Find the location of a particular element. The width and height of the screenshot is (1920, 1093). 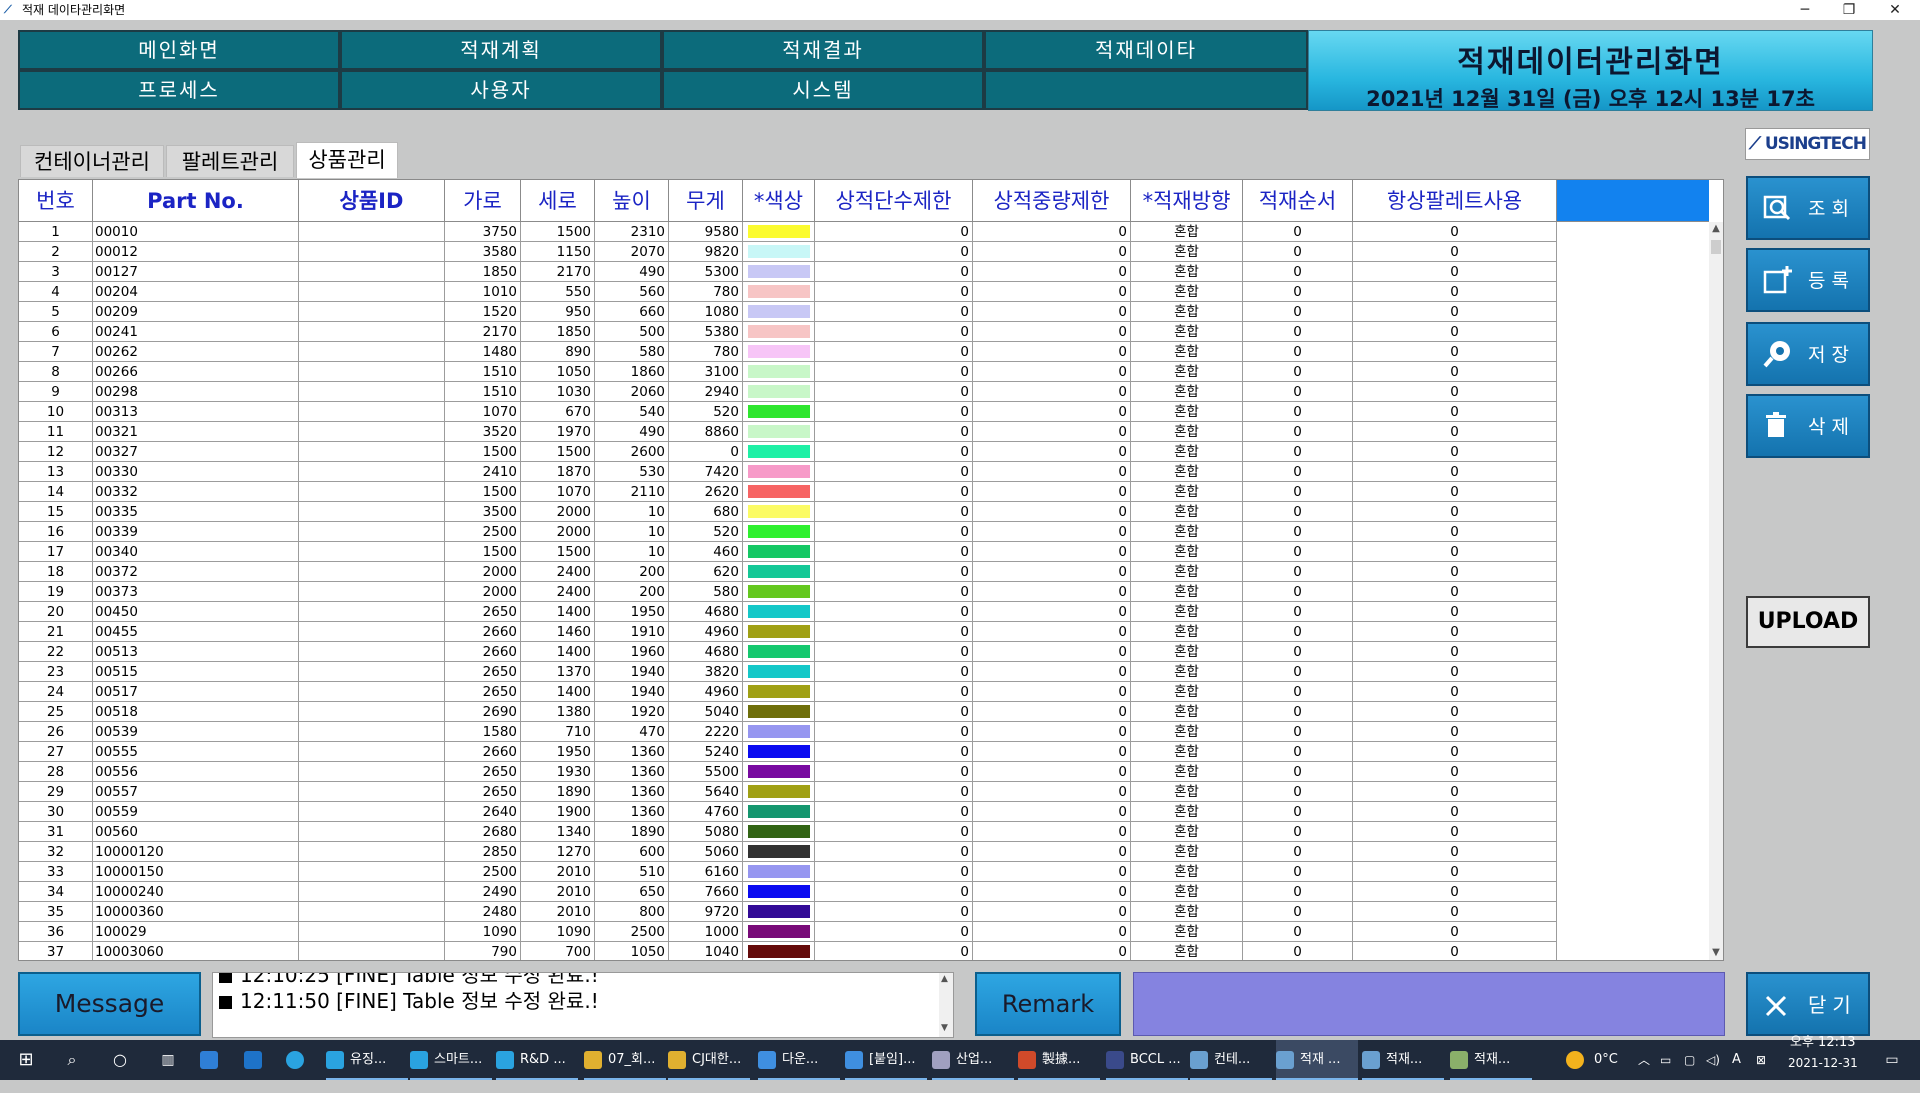

cell-depth: 710 is located at coordinates (558, 732).